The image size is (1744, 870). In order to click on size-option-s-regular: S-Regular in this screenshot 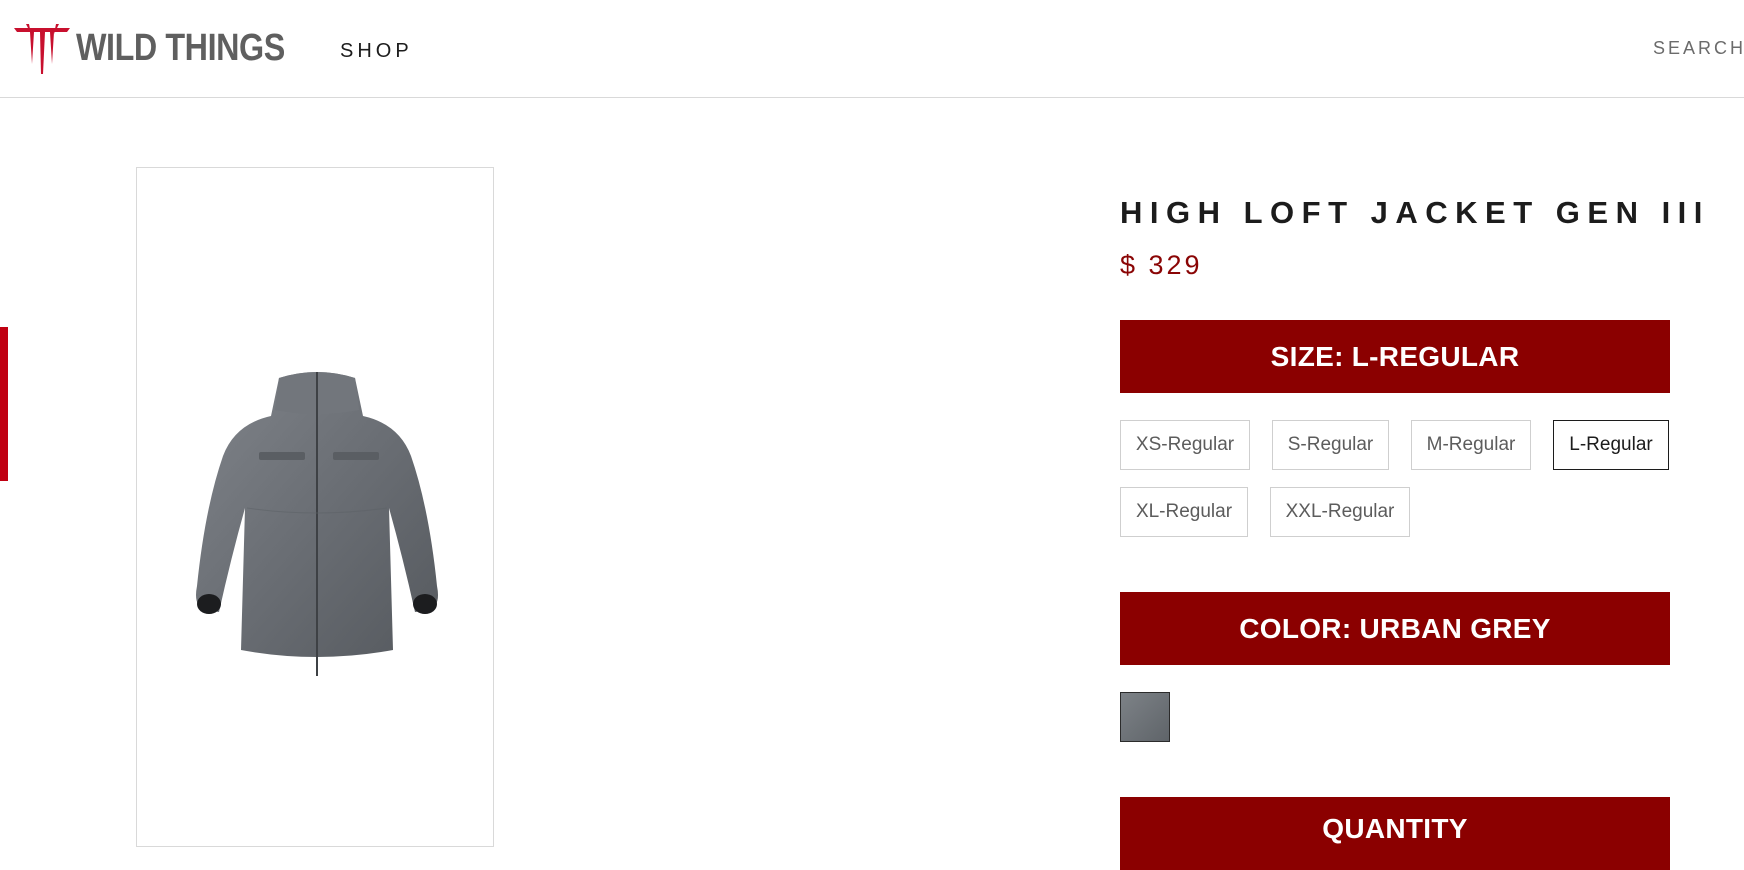, I will do `click(1330, 445)`.